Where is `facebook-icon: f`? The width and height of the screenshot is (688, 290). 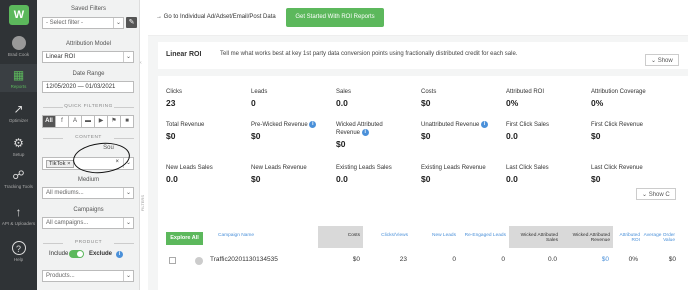 facebook-icon: f is located at coordinates (62, 121).